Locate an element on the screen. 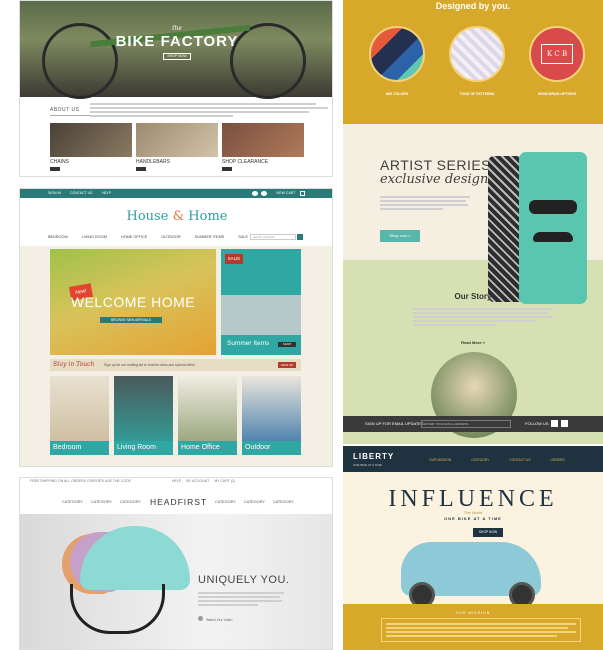 The height and width of the screenshot is (650, 603). room-tile-living-room: Living Room is located at coordinates (143, 415).